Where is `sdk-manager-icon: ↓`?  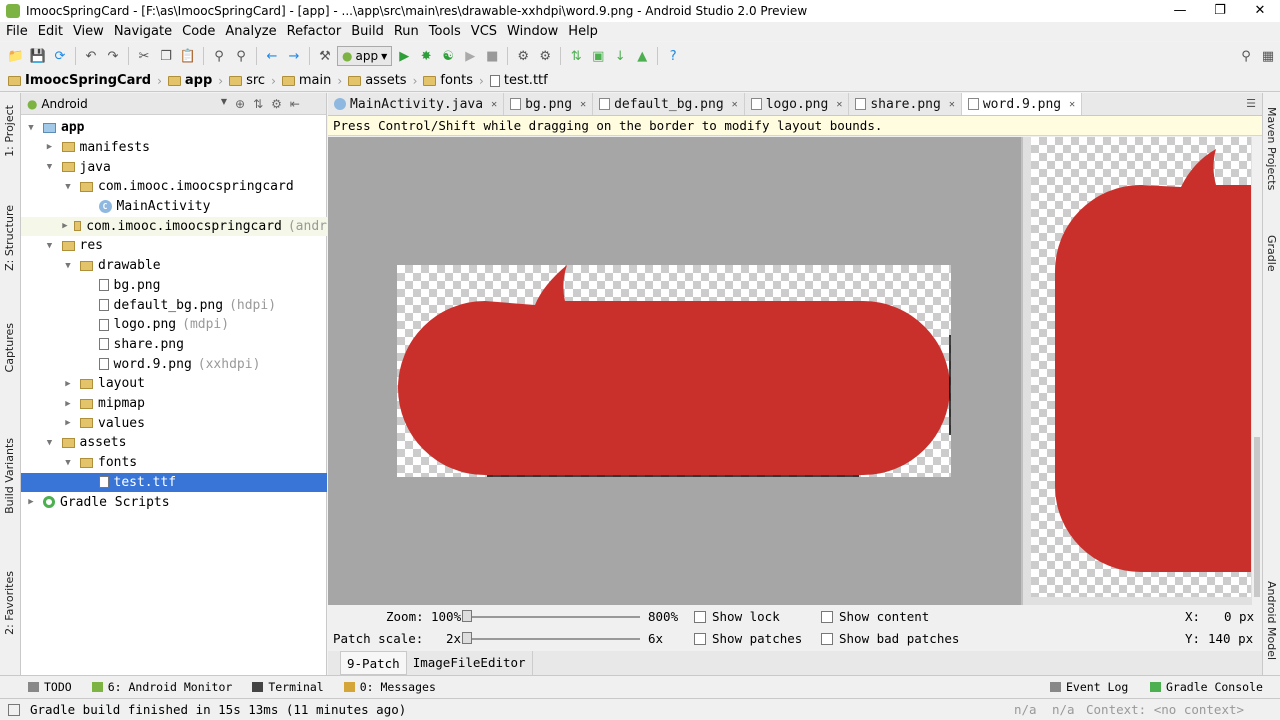
sdk-manager-icon: ↓ is located at coordinates (620, 56).